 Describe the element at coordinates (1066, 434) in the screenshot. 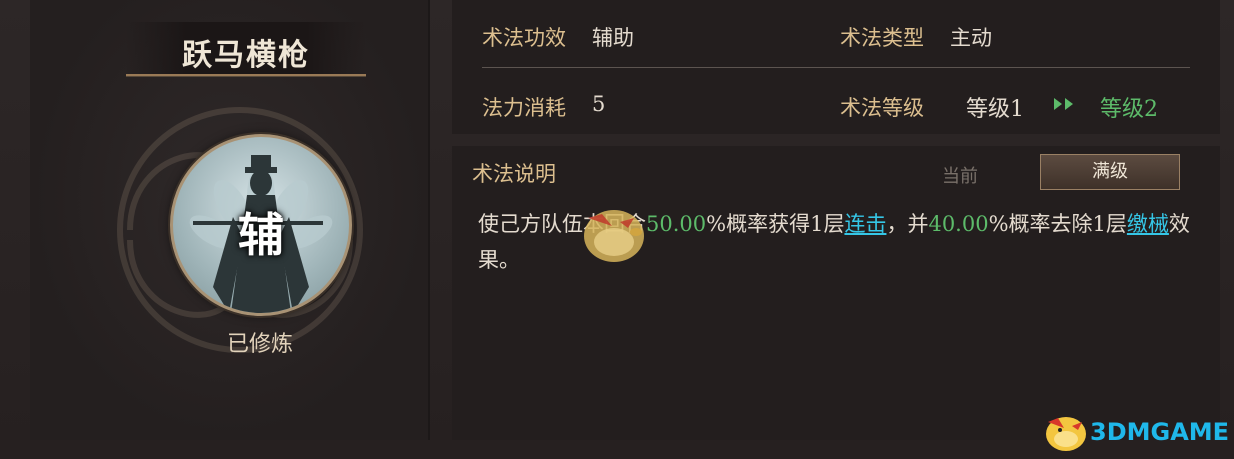

I see `chick-logo-icon` at that location.